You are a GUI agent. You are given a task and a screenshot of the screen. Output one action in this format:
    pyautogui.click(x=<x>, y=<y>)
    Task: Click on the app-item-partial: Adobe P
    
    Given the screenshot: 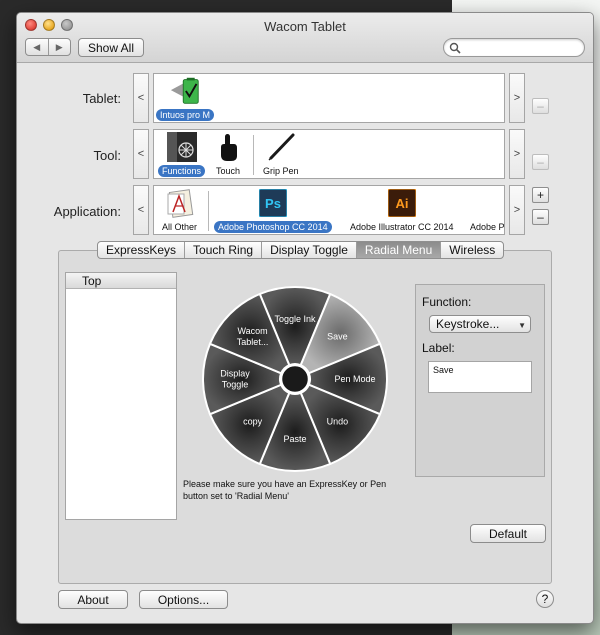 What is the action you would take?
    pyautogui.click(x=485, y=210)
    